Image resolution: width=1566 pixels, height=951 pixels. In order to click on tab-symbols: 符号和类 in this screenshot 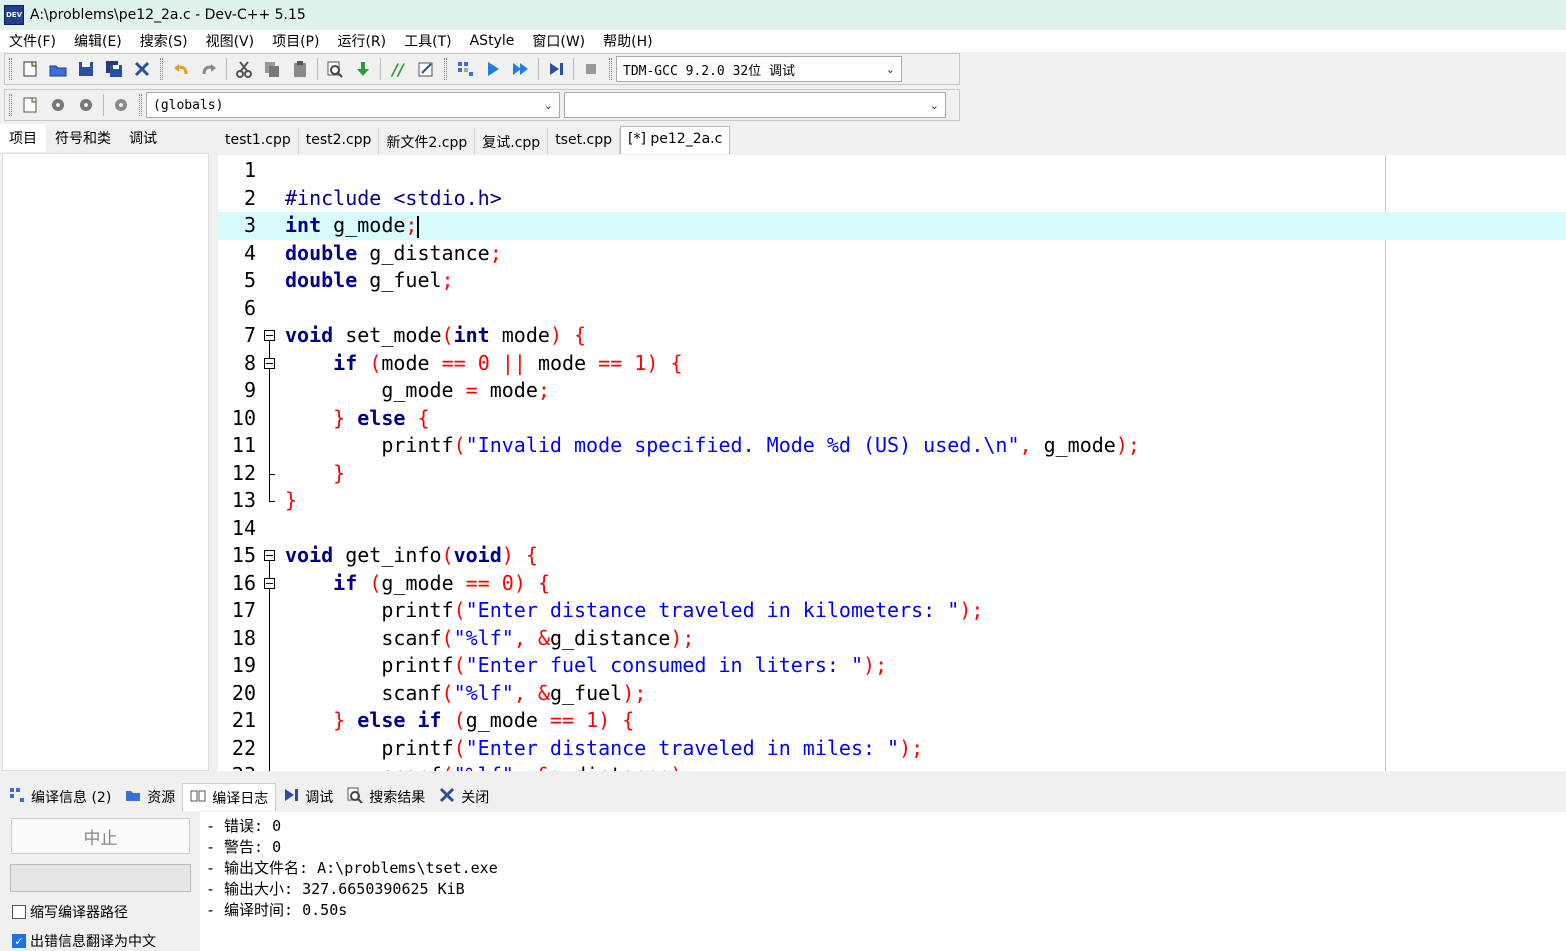, I will do `click(83, 138)`.